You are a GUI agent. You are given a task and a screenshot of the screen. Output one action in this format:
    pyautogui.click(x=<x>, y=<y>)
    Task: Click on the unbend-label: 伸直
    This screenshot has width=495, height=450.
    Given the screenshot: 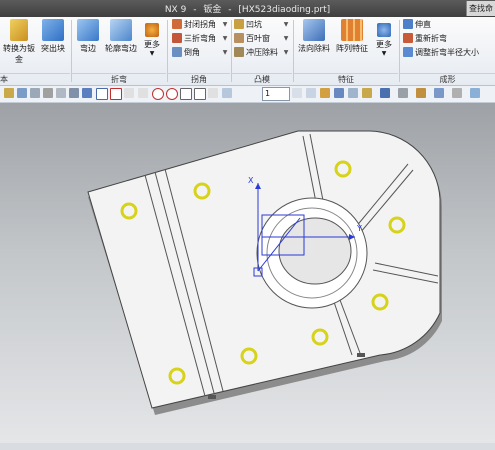 What is the action you would take?
    pyautogui.click(x=423, y=24)
    